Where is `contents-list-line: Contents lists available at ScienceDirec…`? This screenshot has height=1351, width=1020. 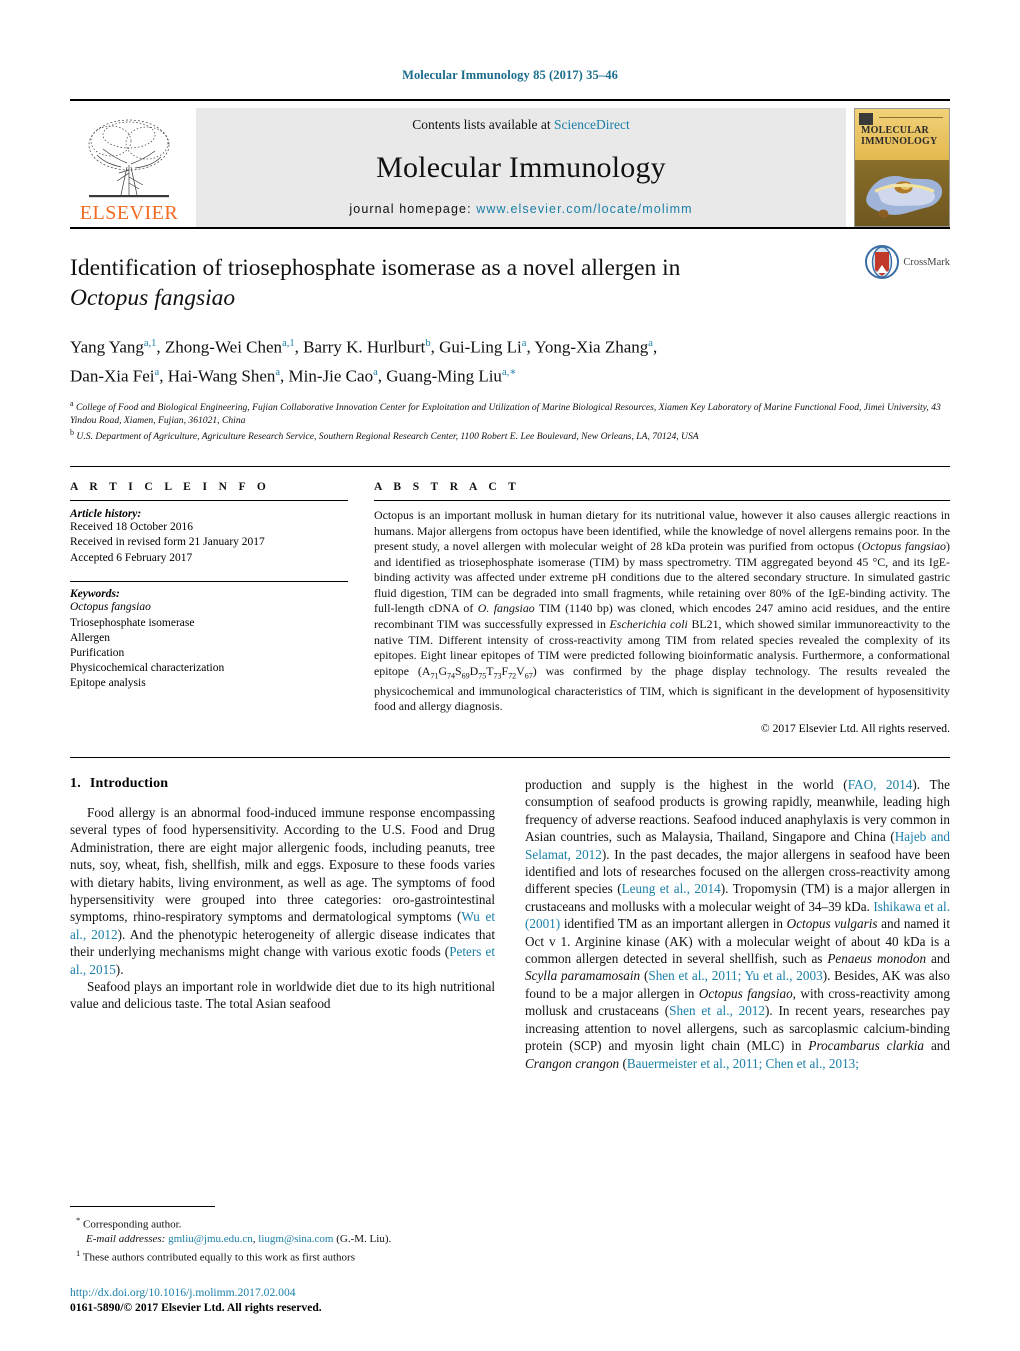 contents-list-line: Contents lists available at ScienceDirec… is located at coordinates (520, 125).